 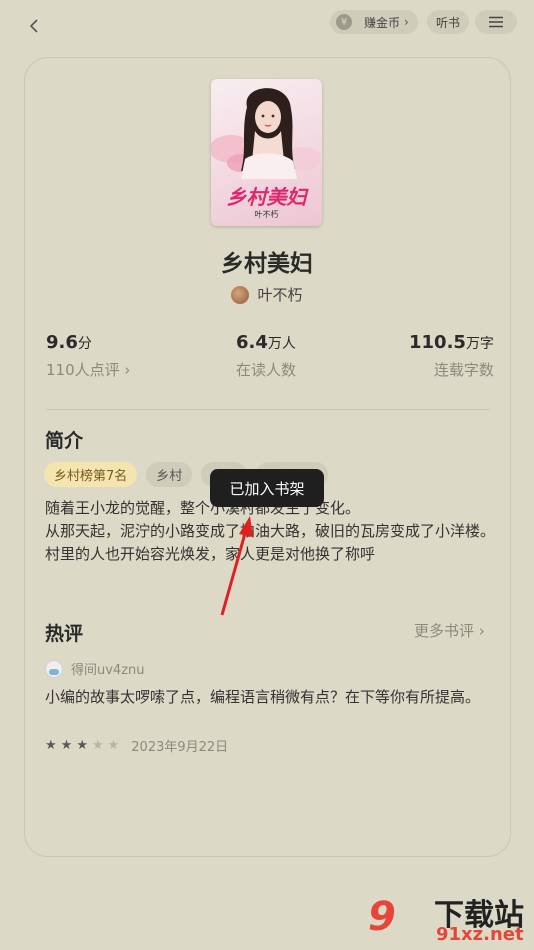 What do you see at coordinates (267, 264) in the screenshot?
I see `book-title: 乡村美妇` at bounding box center [267, 264].